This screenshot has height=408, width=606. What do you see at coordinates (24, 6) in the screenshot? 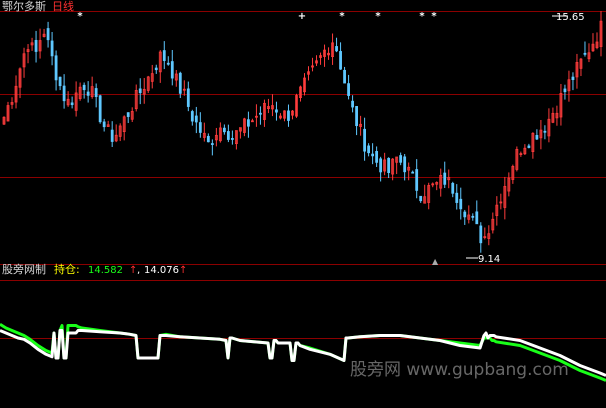
I see `stock-title: 鄂尔多斯` at bounding box center [24, 6].